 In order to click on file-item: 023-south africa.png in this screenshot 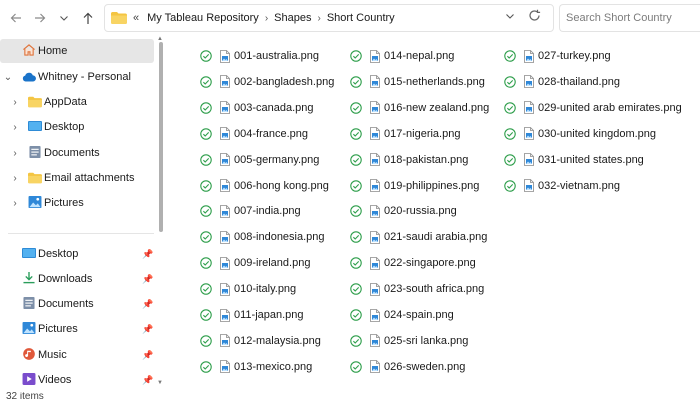, I will do `click(417, 289)`.